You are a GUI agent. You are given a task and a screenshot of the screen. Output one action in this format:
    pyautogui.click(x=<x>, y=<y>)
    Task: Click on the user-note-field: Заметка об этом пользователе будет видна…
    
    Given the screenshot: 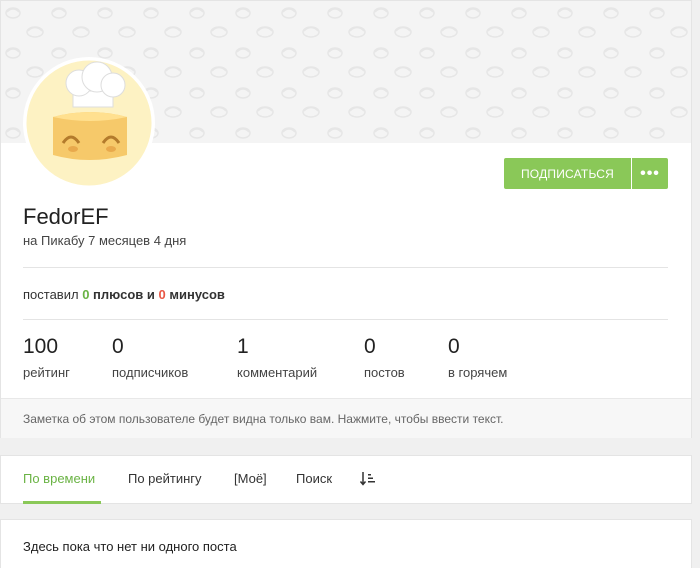 What is the action you would take?
    pyautogui.click(x=346, y=418)
    